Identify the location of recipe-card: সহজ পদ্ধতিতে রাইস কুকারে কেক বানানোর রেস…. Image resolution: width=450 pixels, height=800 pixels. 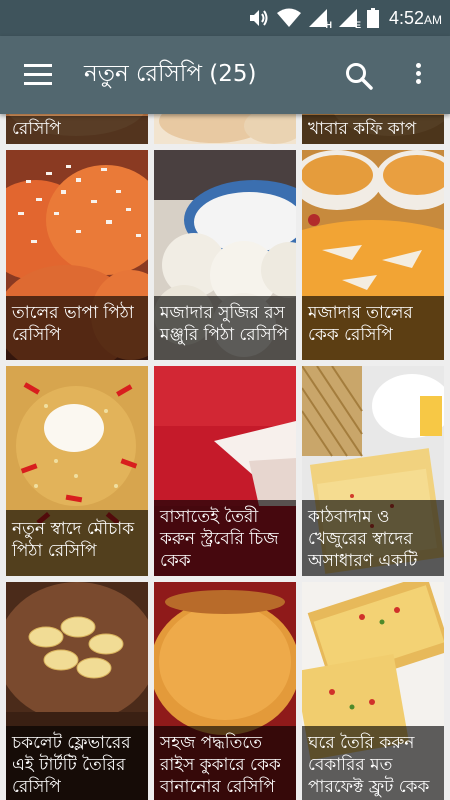
(225, 691).